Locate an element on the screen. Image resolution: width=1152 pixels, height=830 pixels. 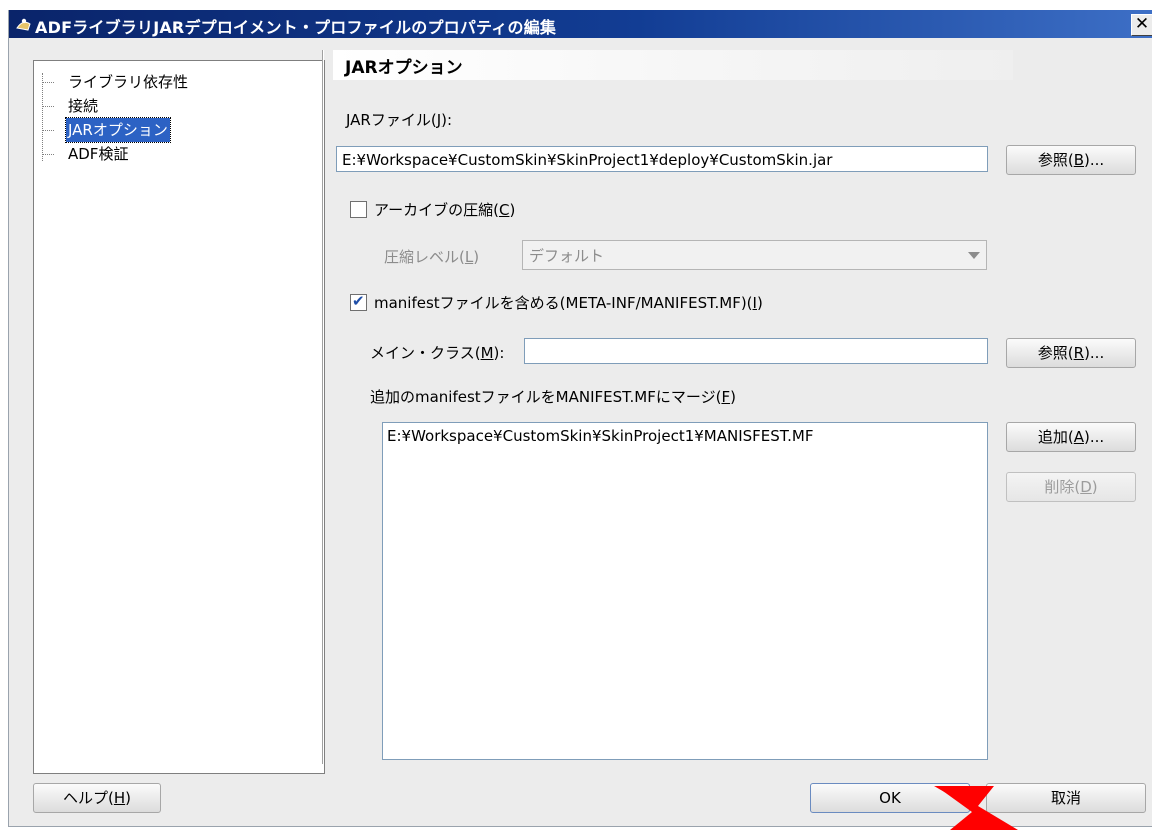
compression-level-value: デフォルト is located at coordinates (567, 256).